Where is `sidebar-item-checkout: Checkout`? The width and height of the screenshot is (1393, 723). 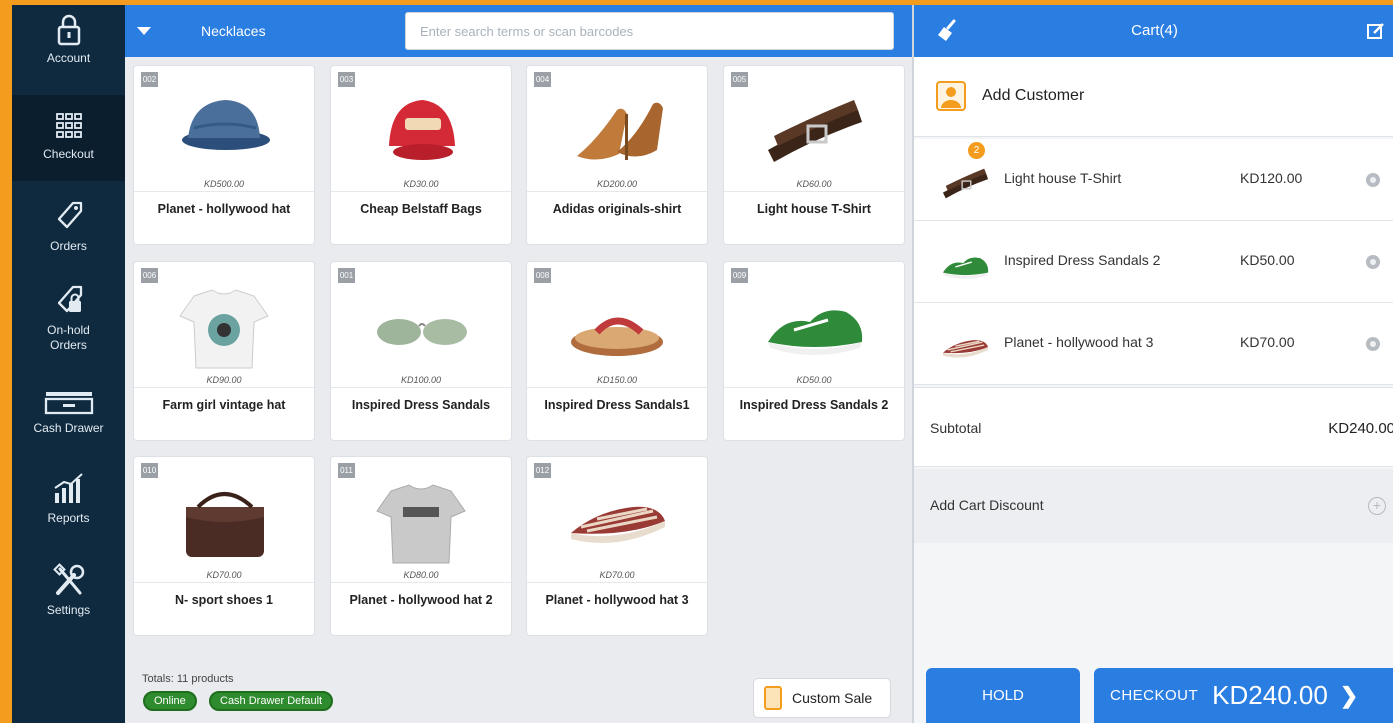
sidebar-item-checkout: Checkout is located at coordinates (68, 138).